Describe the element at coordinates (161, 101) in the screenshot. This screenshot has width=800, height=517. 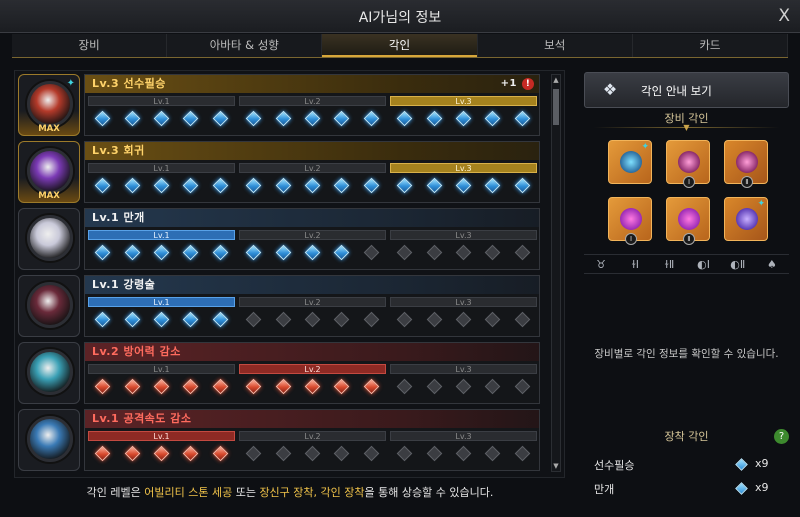
I see `level-label: Lv.1` at that location.